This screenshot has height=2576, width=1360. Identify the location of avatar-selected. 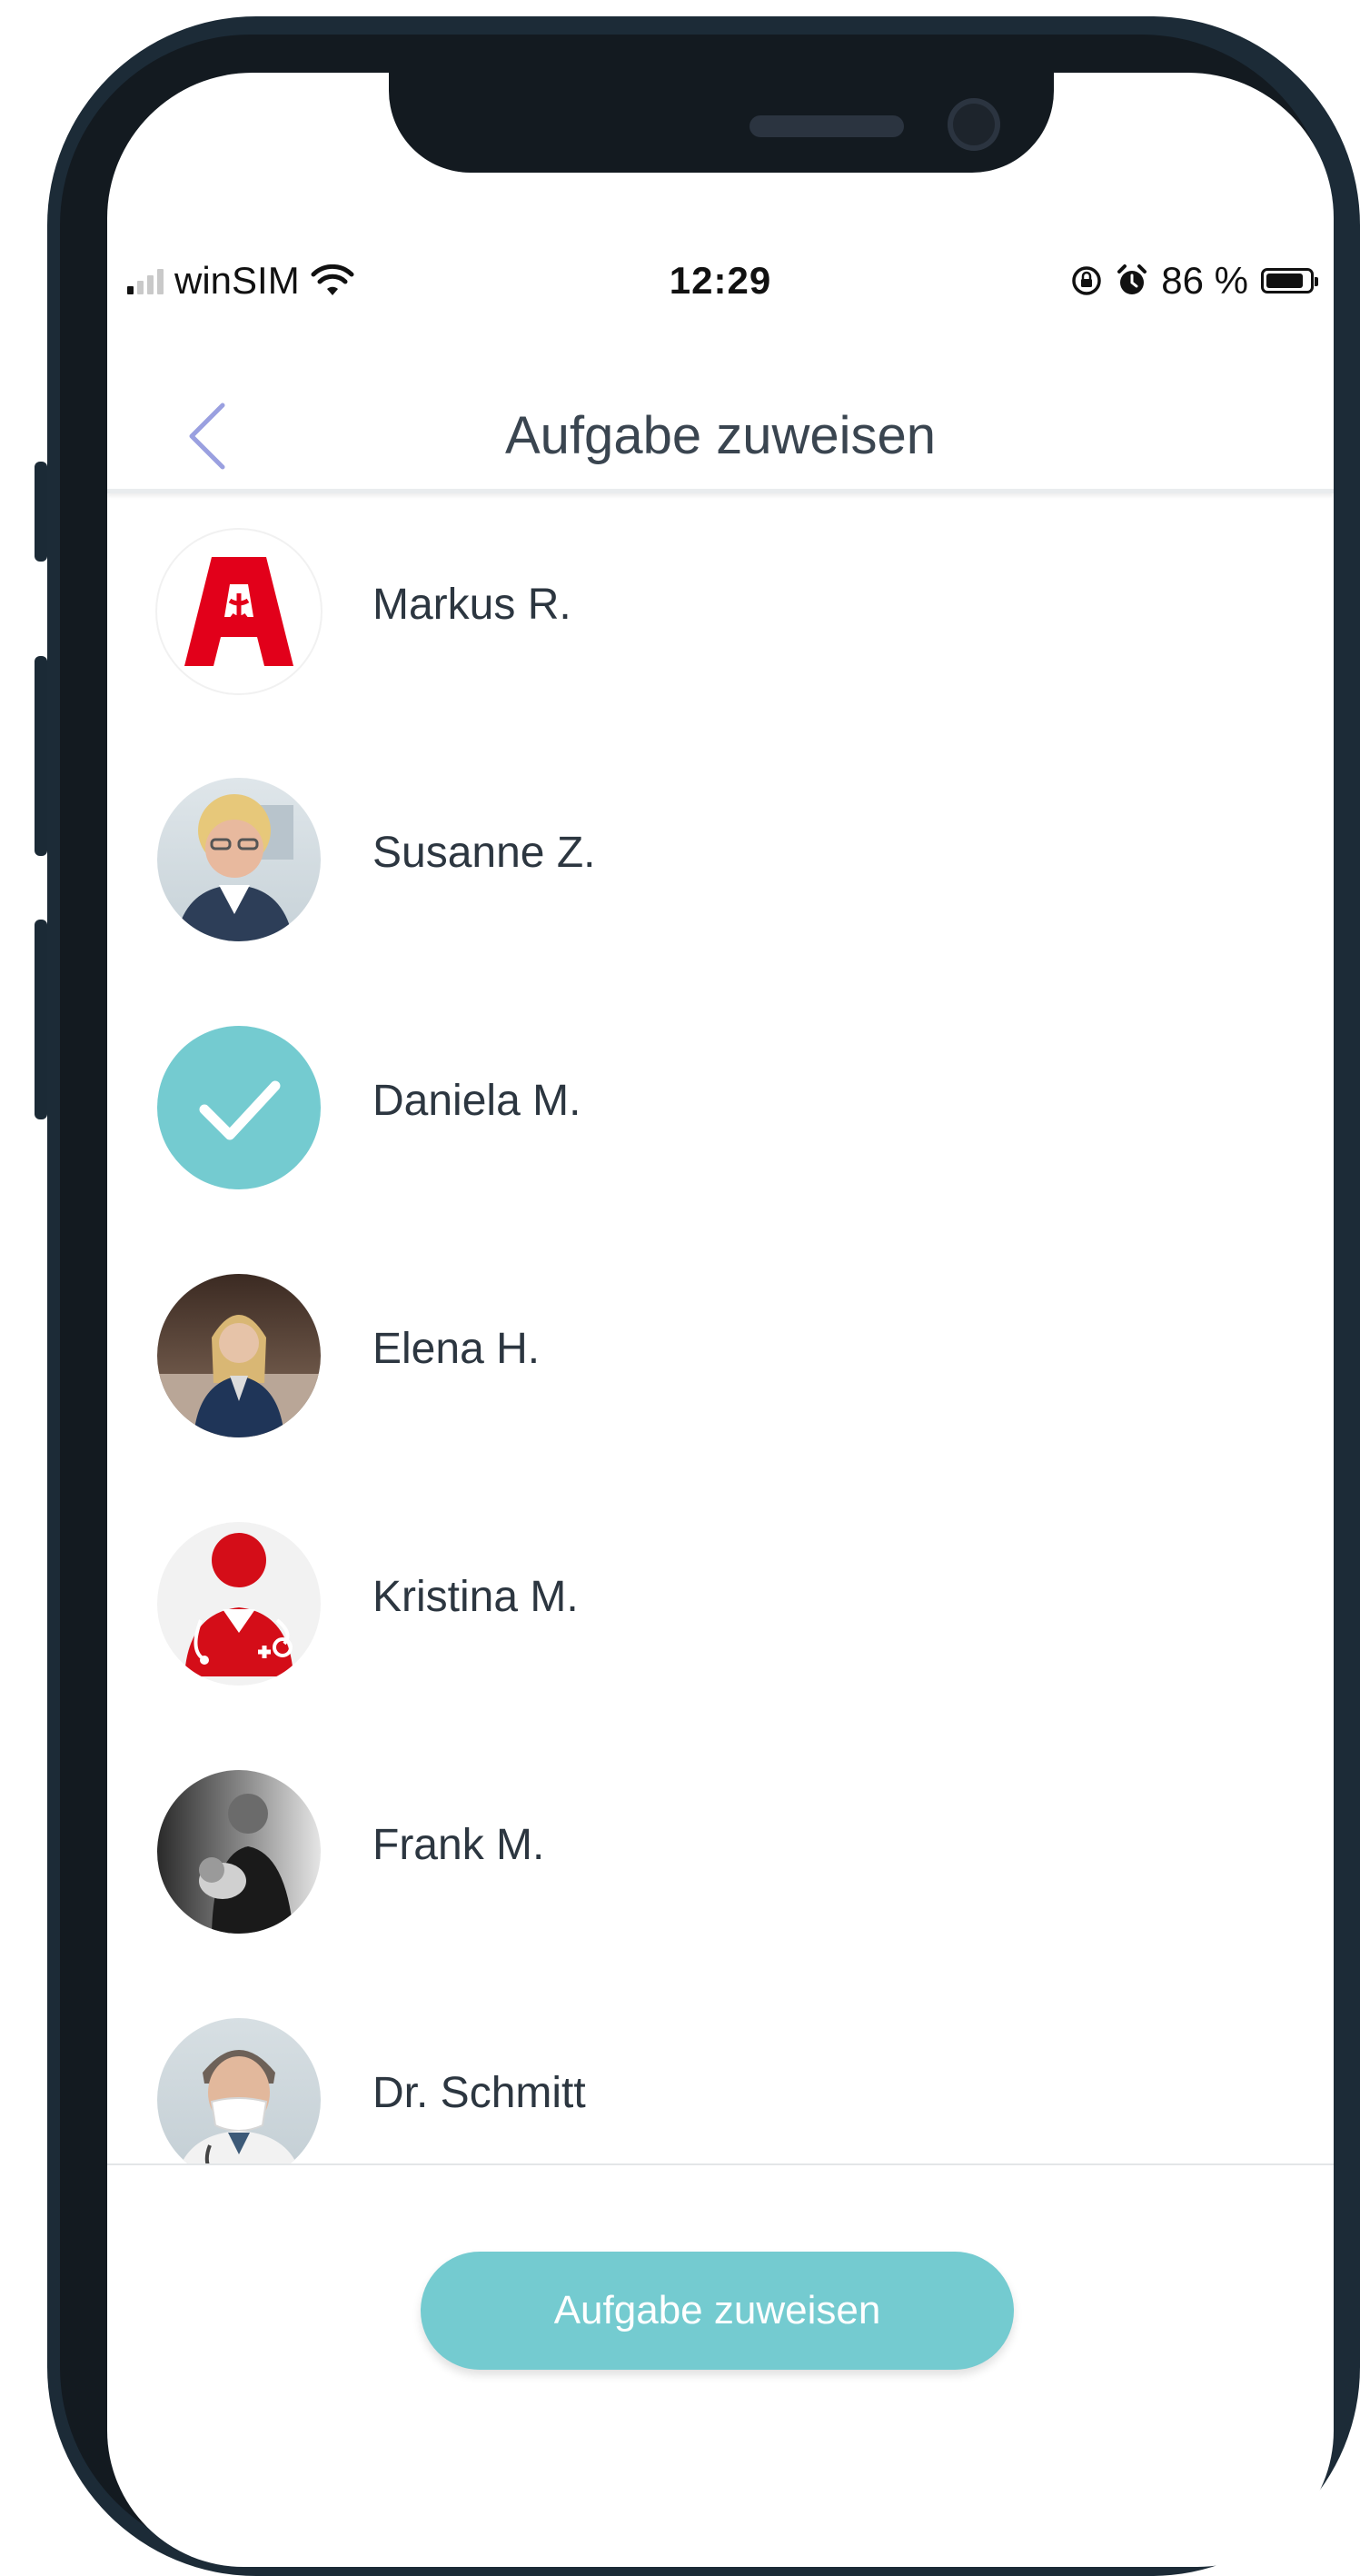
(239, 1107).